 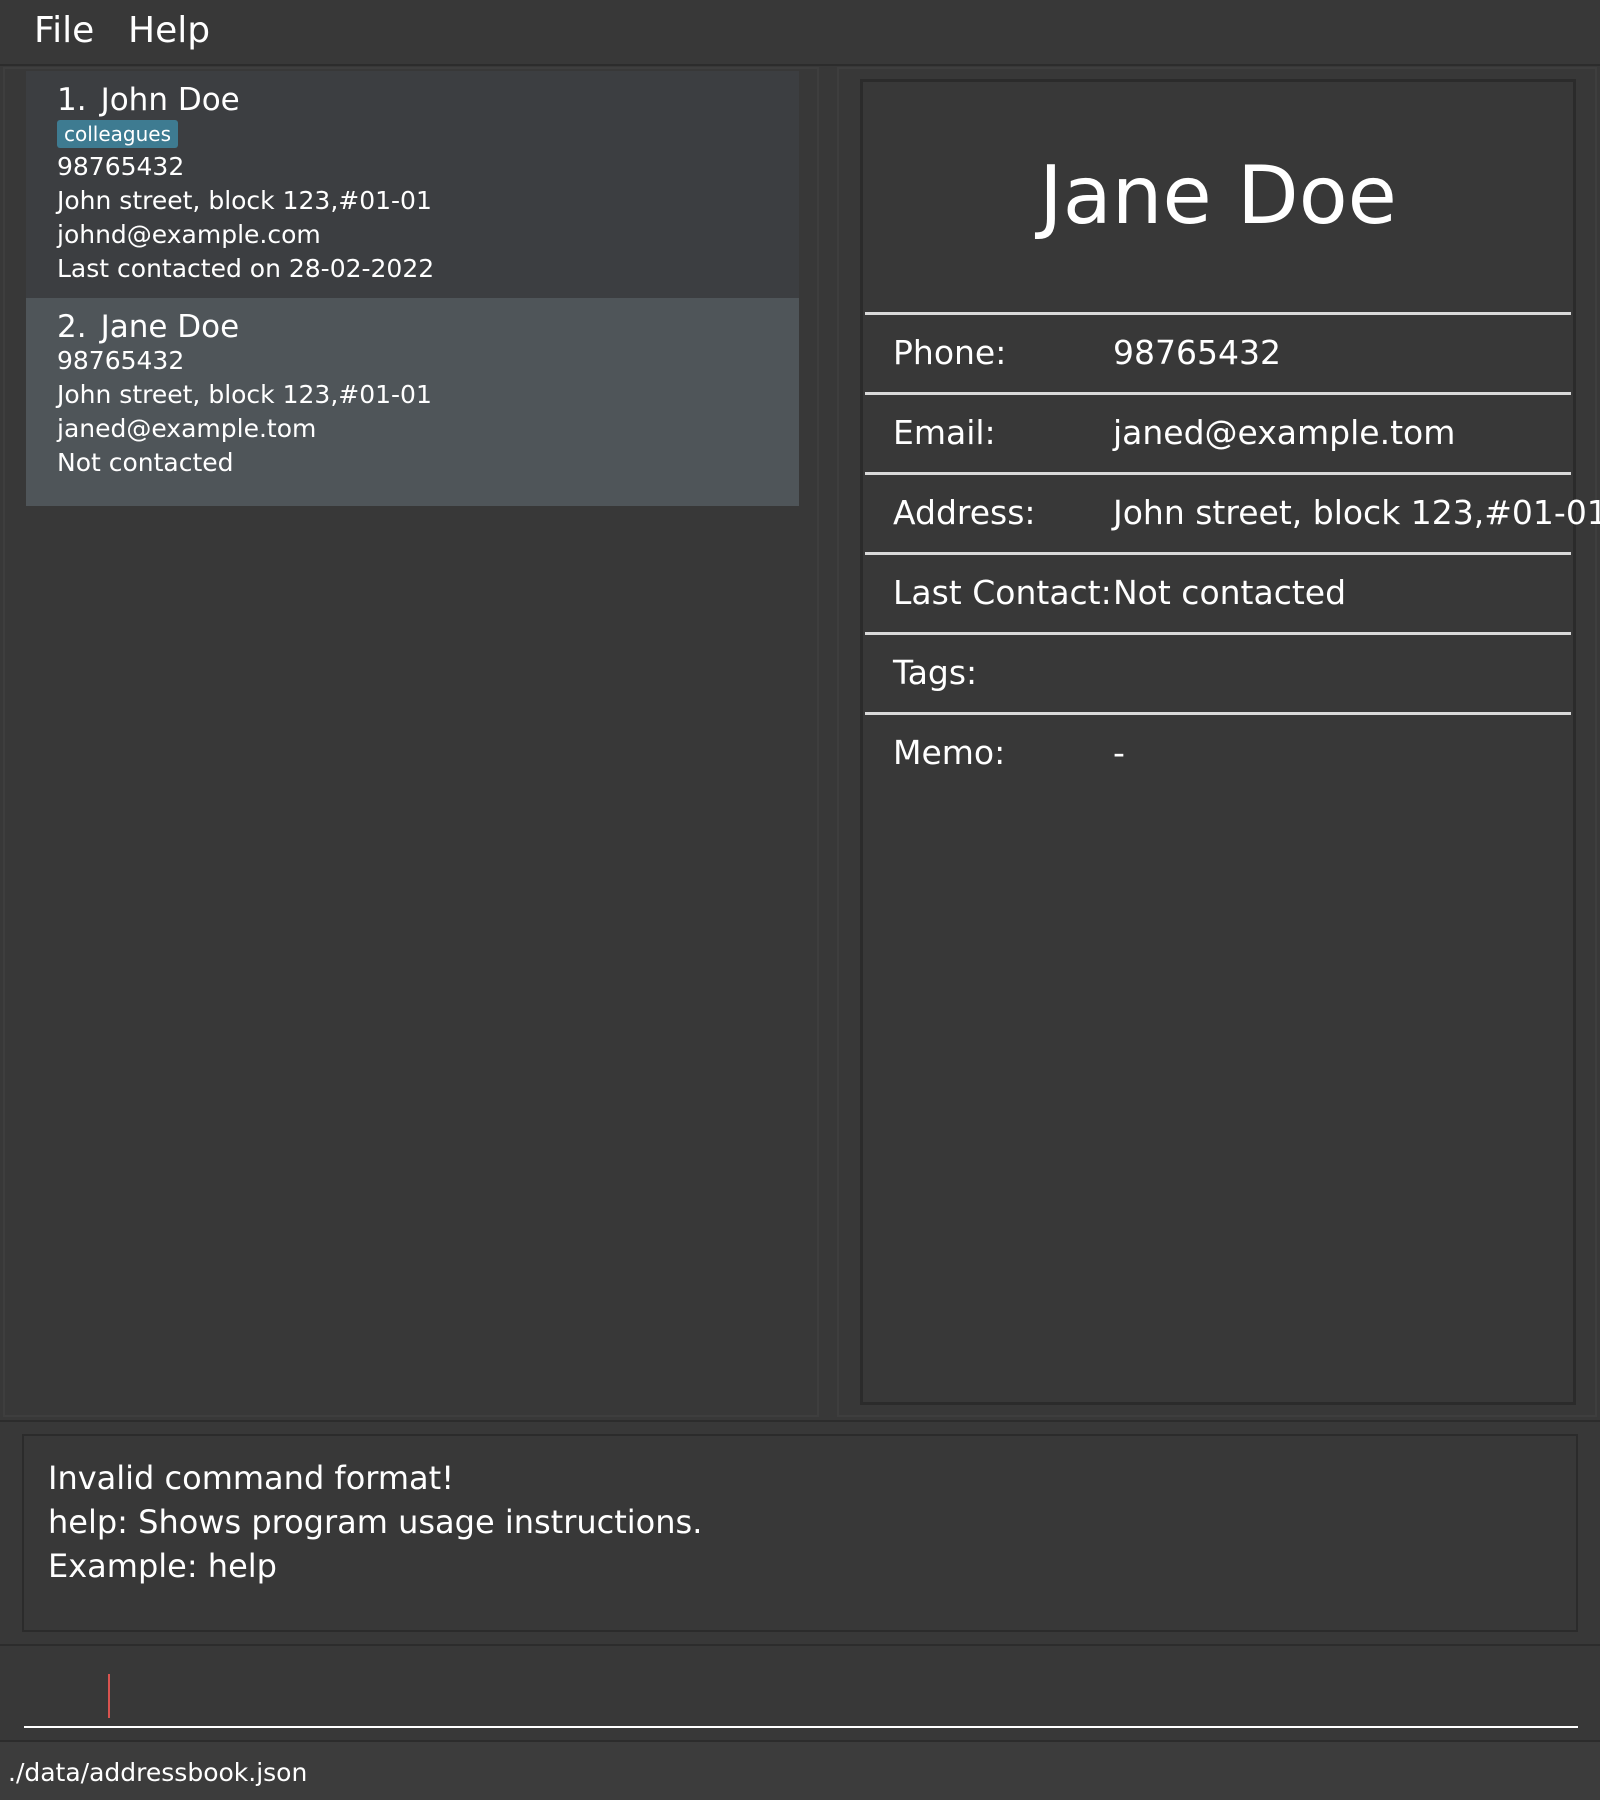 I want to click on result-line: Example: help, so click(x=162, y=1566).